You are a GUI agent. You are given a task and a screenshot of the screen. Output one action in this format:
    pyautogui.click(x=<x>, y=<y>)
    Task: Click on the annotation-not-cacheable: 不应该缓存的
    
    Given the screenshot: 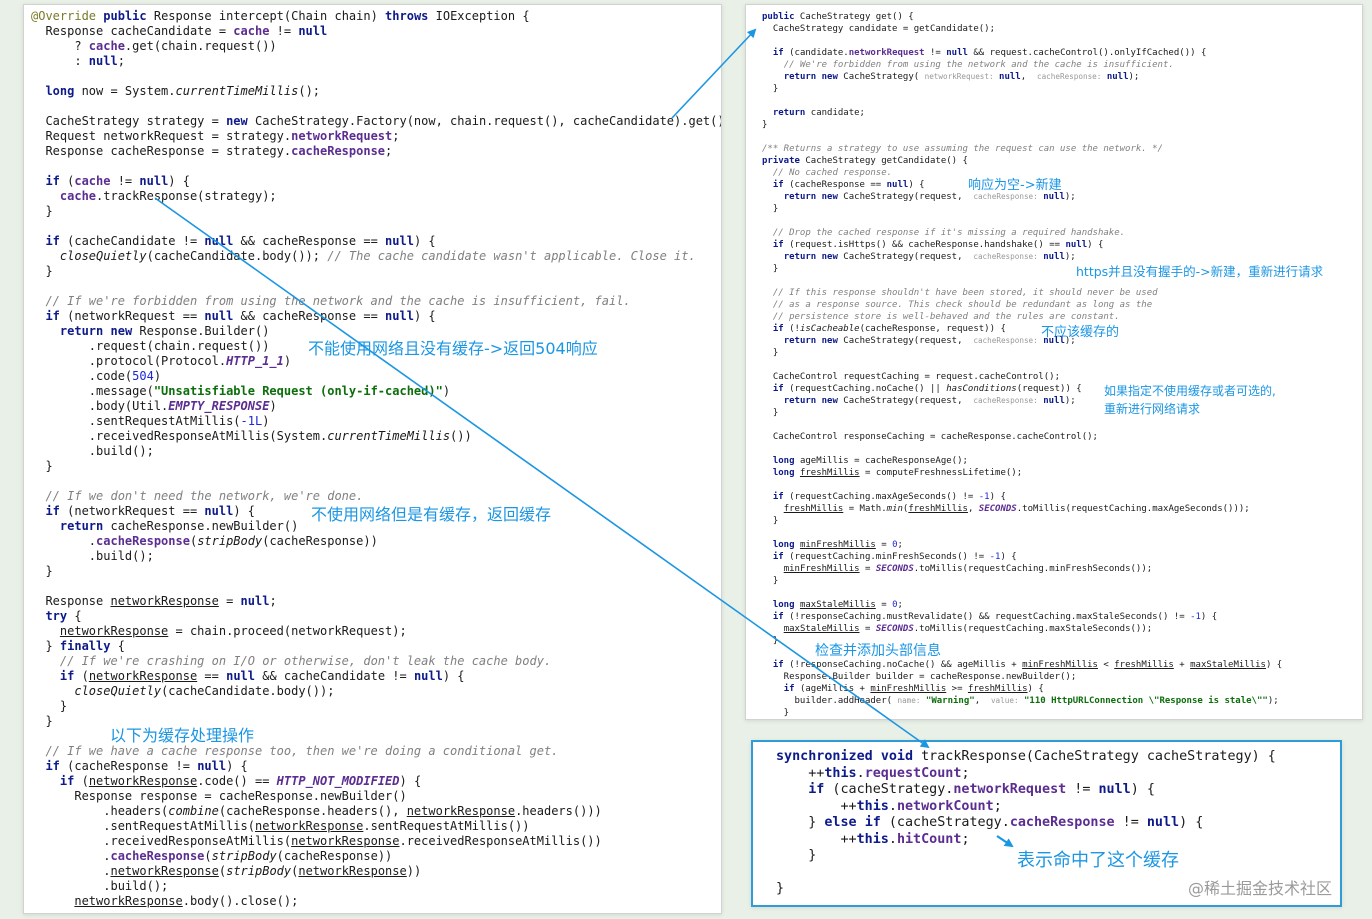 What is the action you would take?
    pyautogui.click(x=1080, y=332)
    